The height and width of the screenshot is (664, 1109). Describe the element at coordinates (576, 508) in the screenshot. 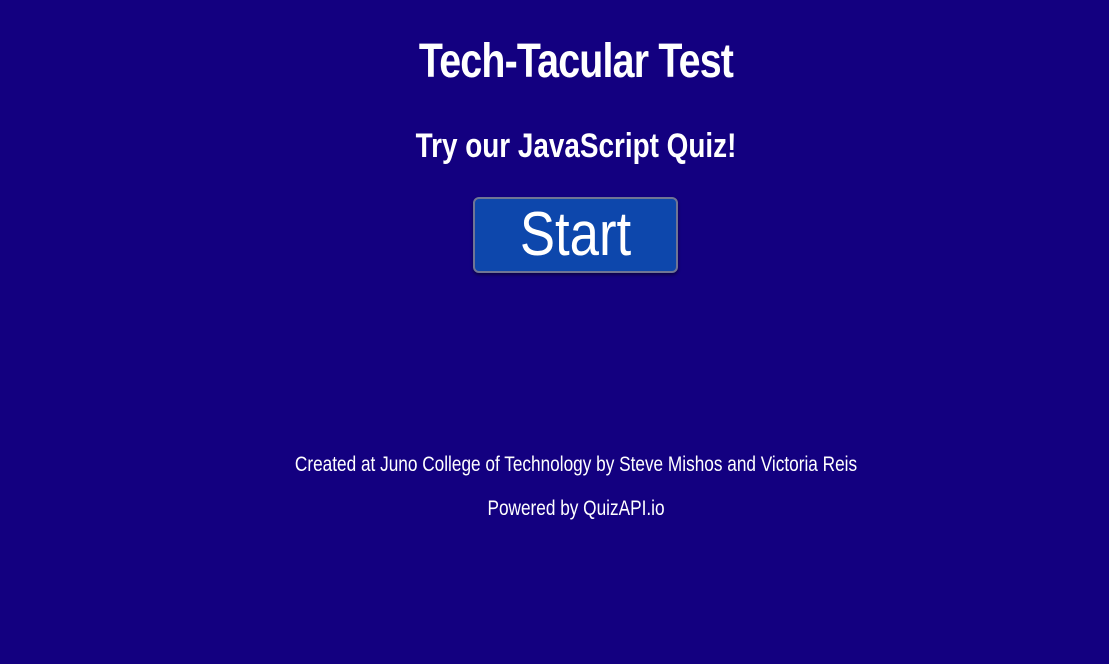

I see `footer-powered-by: Powered by QuizAPI.io` at that location.